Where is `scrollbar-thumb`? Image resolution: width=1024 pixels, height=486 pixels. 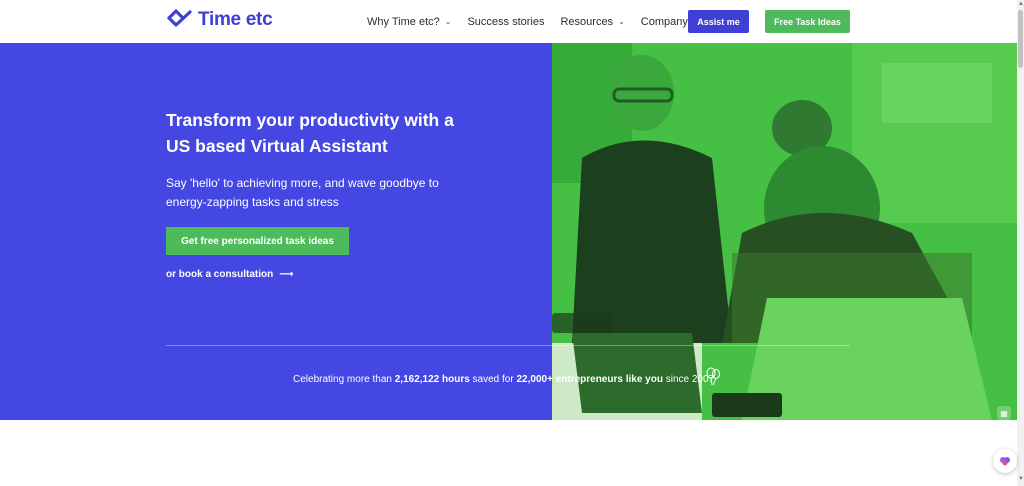 scrollbar-thumb is located at coordinates (1020, 39).